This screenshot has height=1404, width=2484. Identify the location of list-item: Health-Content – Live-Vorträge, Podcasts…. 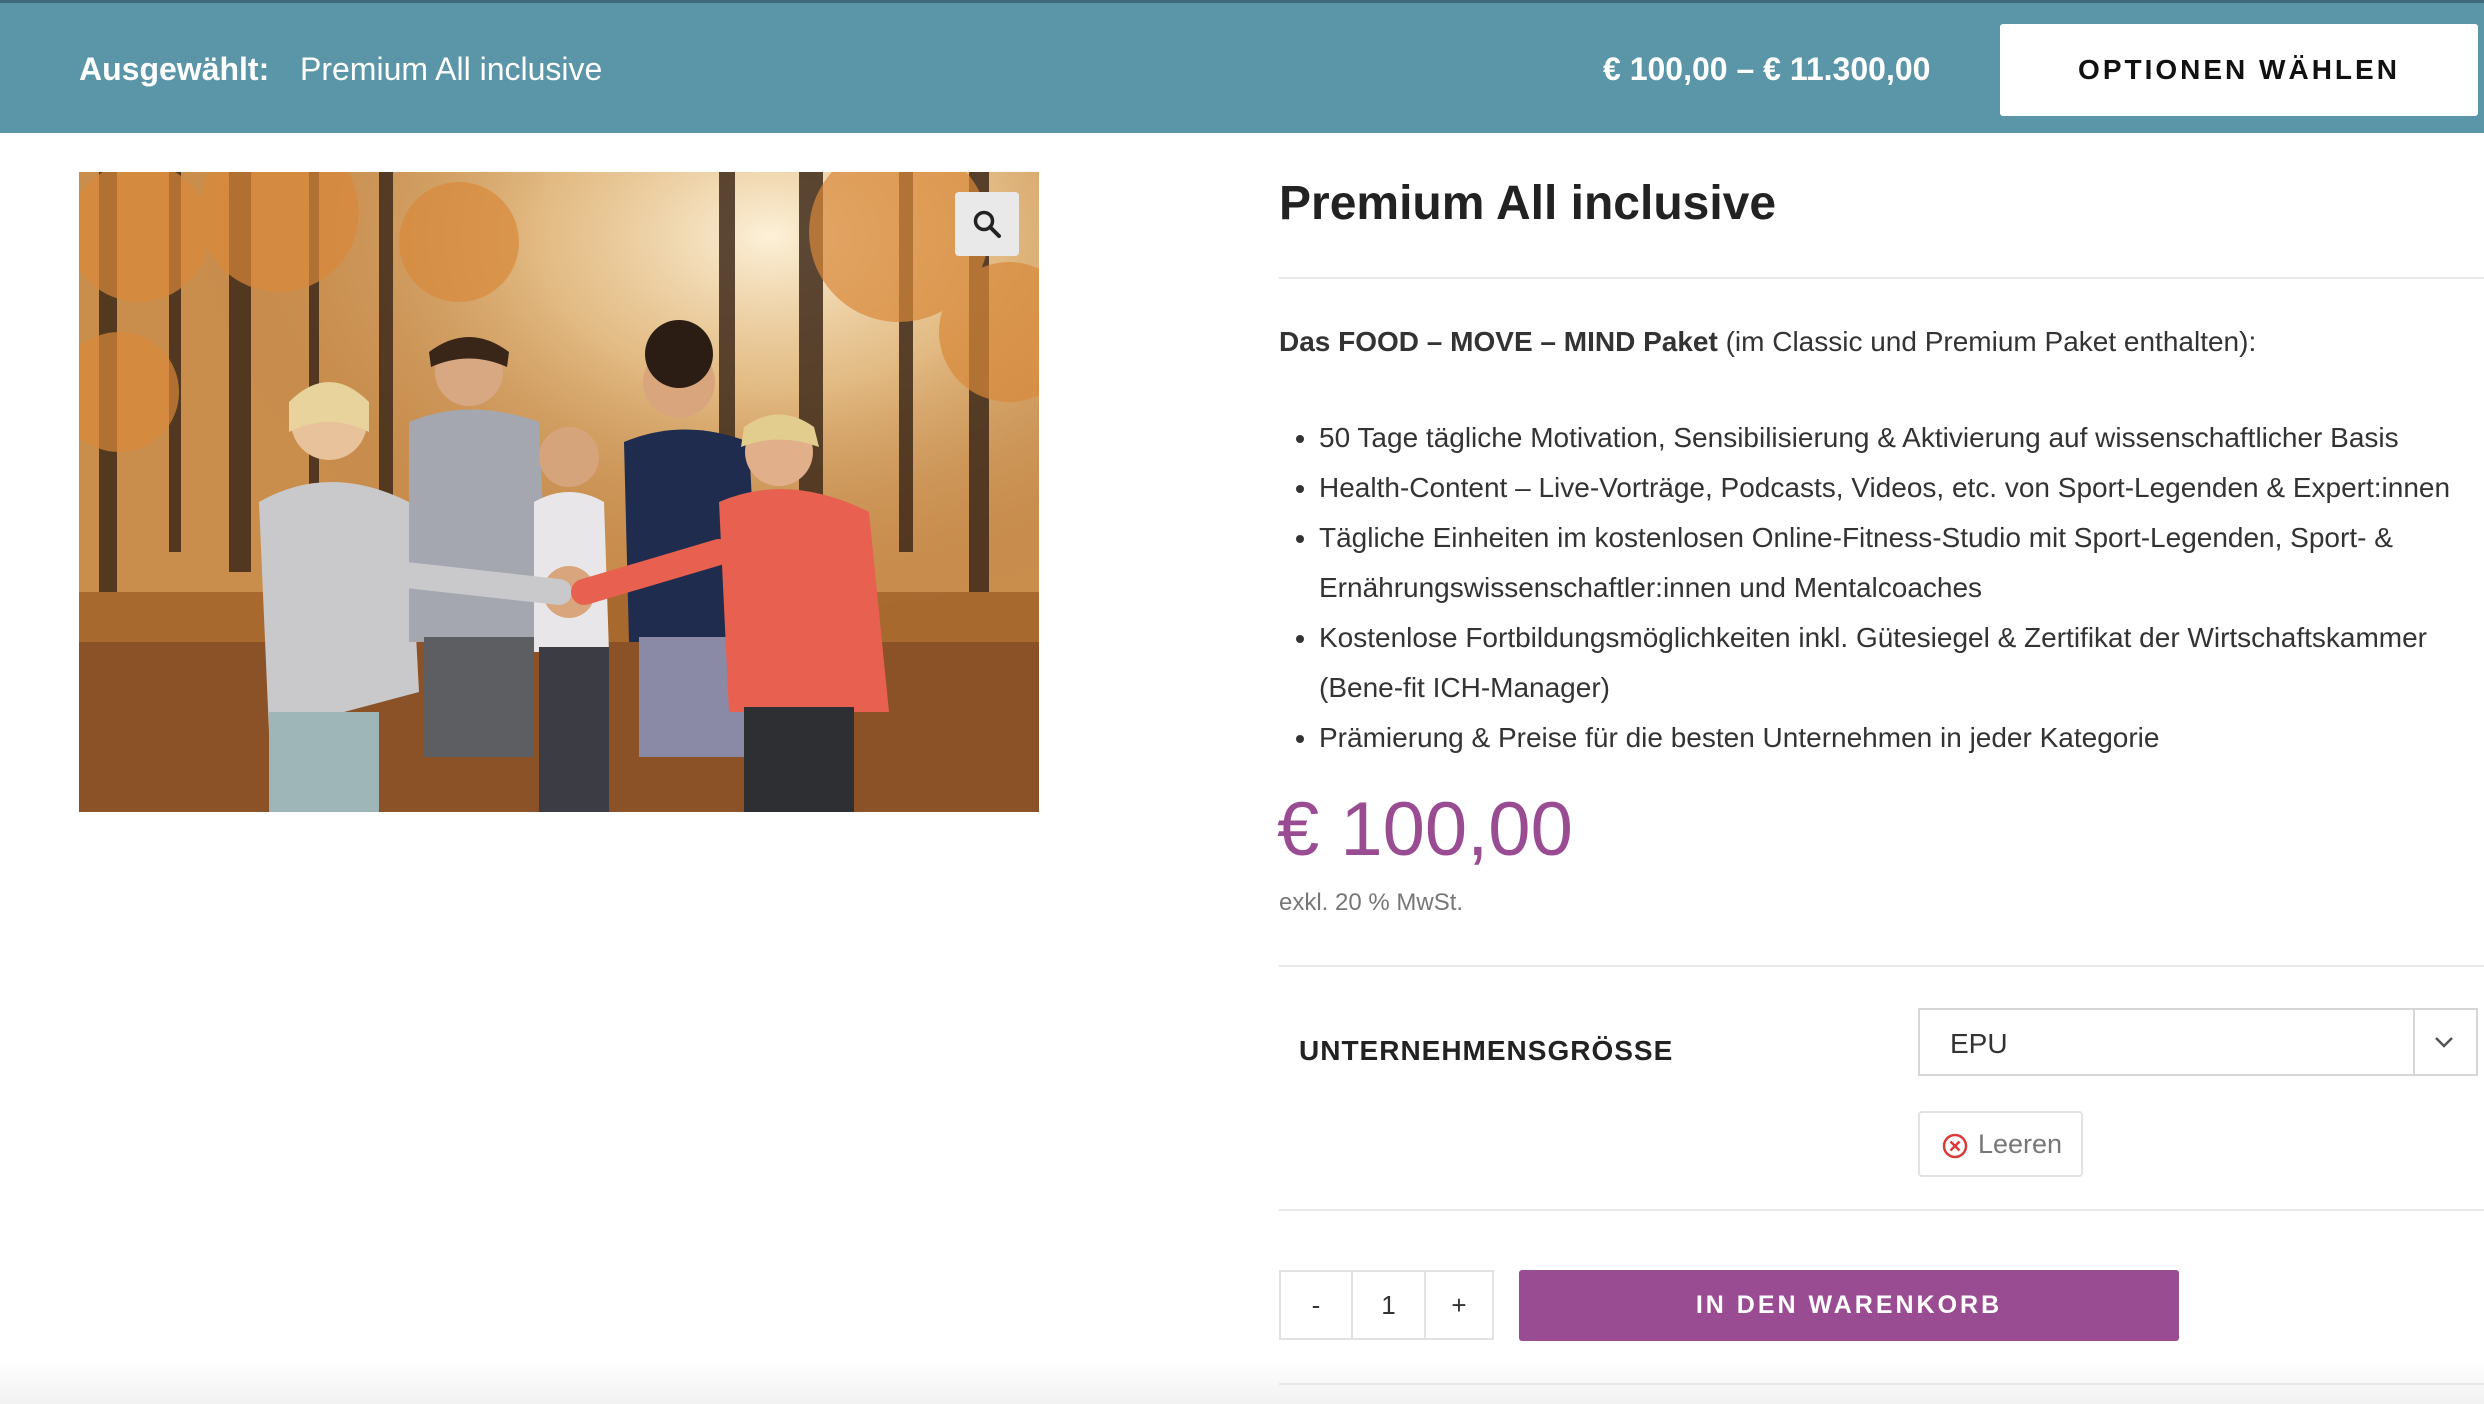
(1901, 488).